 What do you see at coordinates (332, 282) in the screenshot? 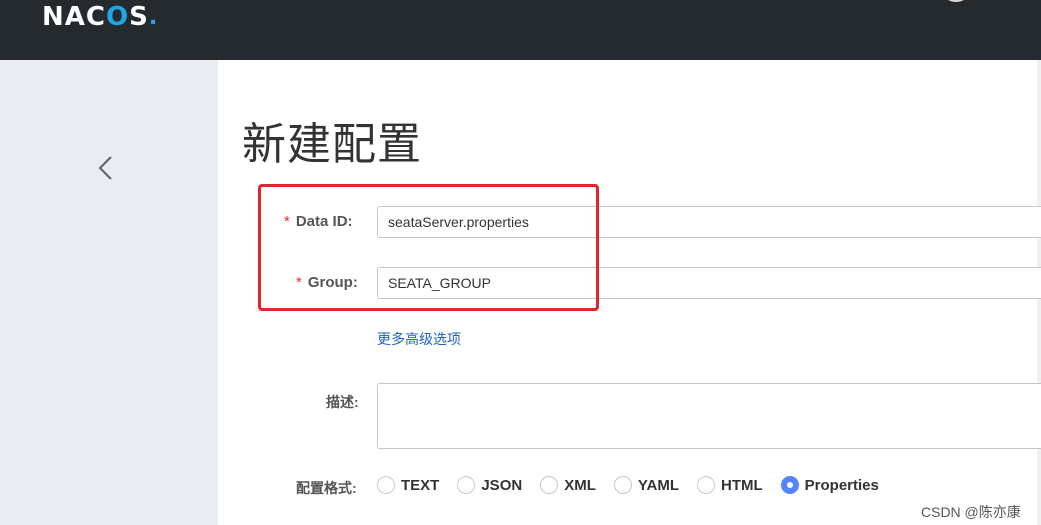
I see `group-label-text: Group:` at bounding box center [332, 282].